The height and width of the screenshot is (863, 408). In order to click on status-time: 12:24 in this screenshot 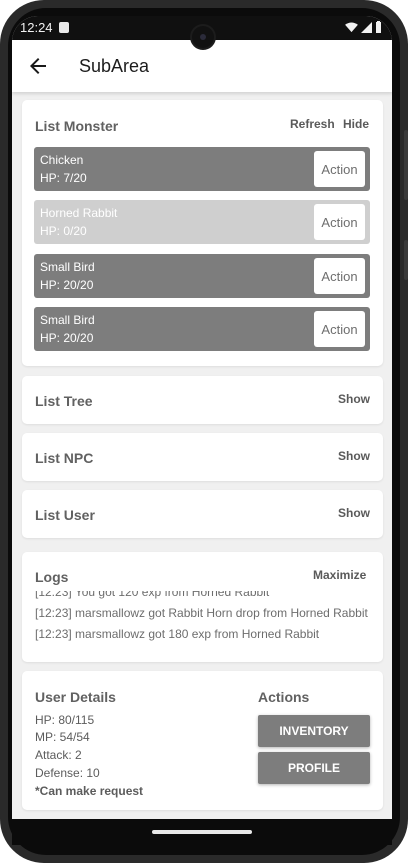, I will do `click(36, 27)`.